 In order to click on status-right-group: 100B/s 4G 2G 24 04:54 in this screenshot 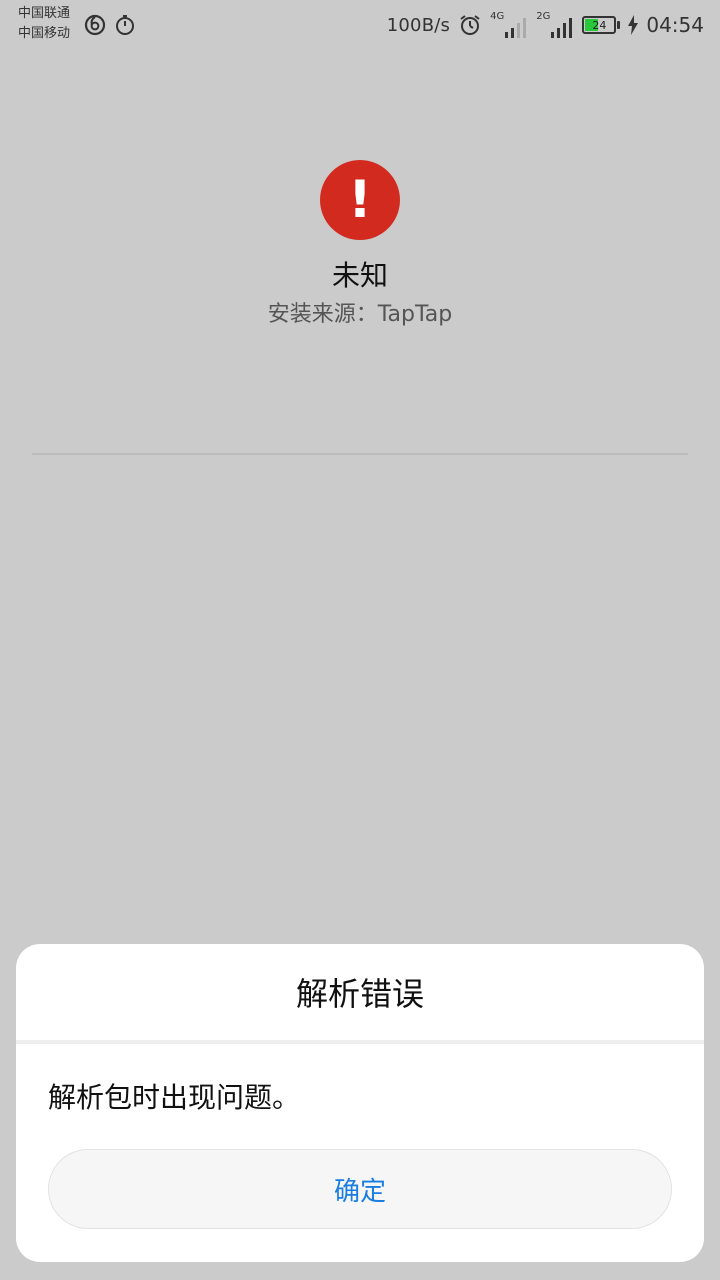, I will do `click(545, 25)`.